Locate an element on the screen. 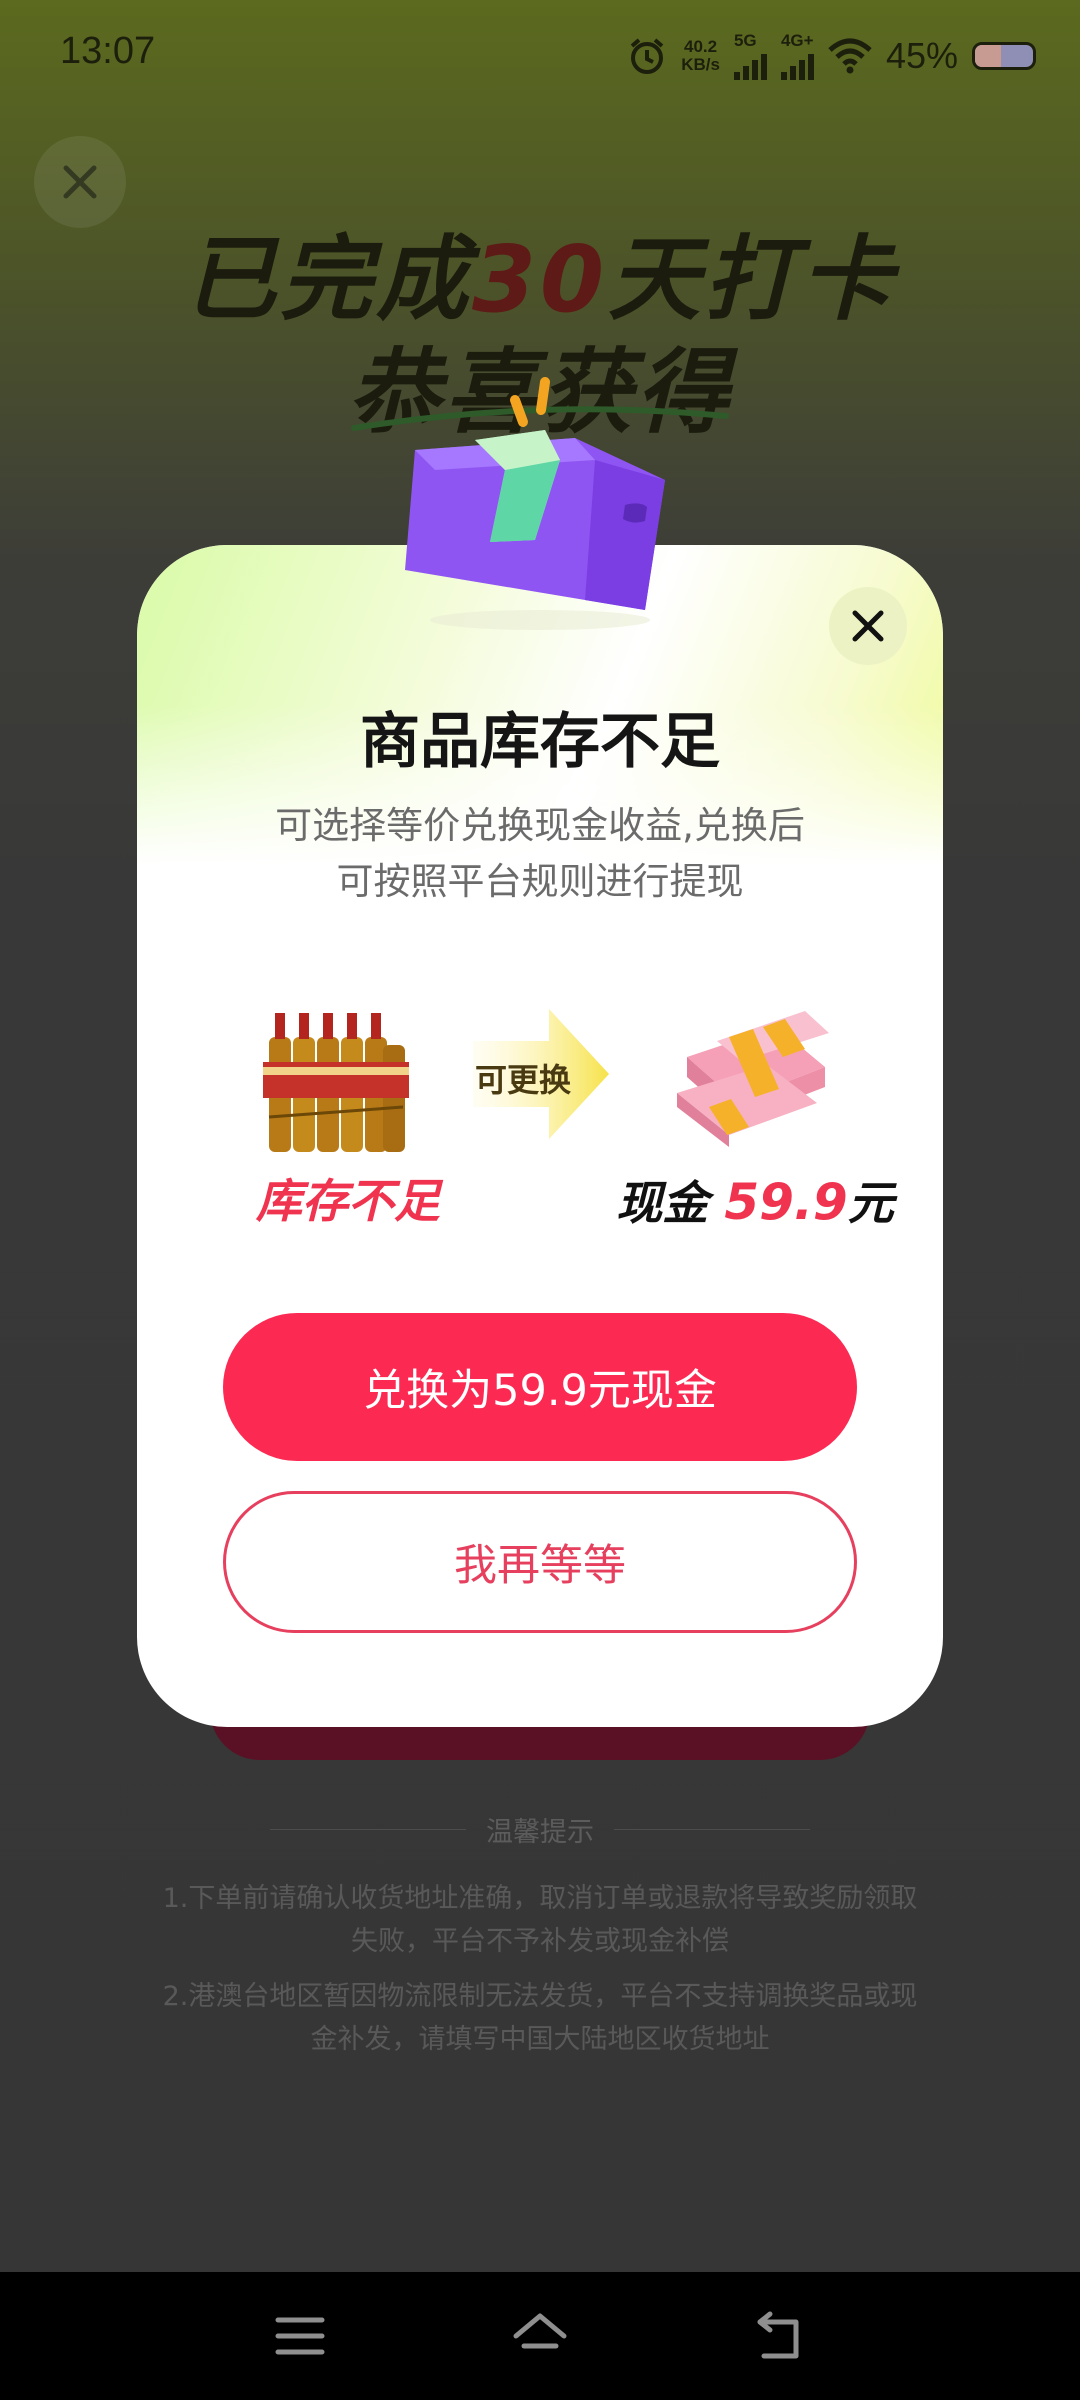 The image size is (1080, 2400). tips-heading-row: 温馨提示 is located at coordinates (540, 1829).